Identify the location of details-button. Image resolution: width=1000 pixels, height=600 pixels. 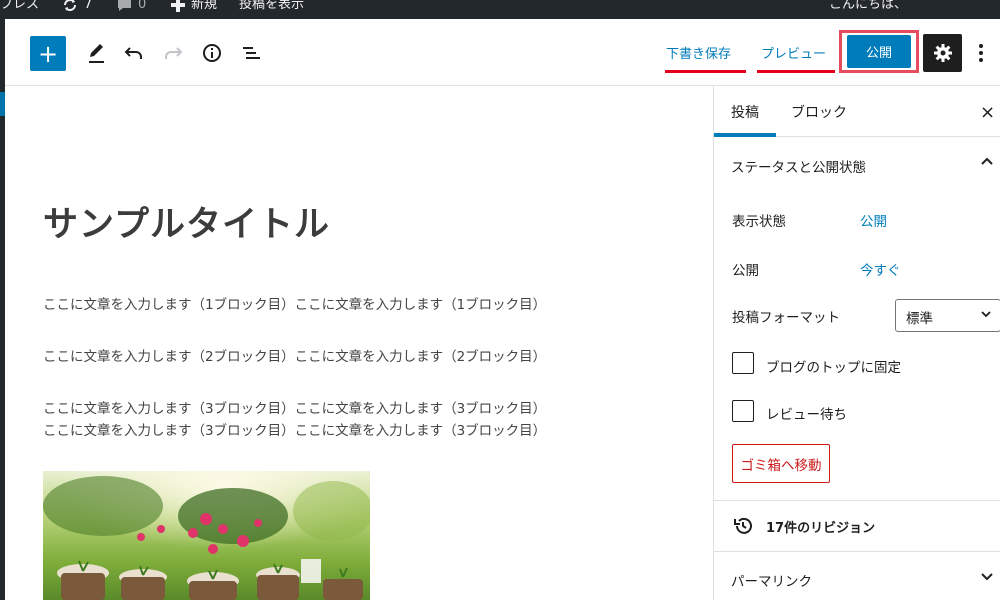
(212, 53).